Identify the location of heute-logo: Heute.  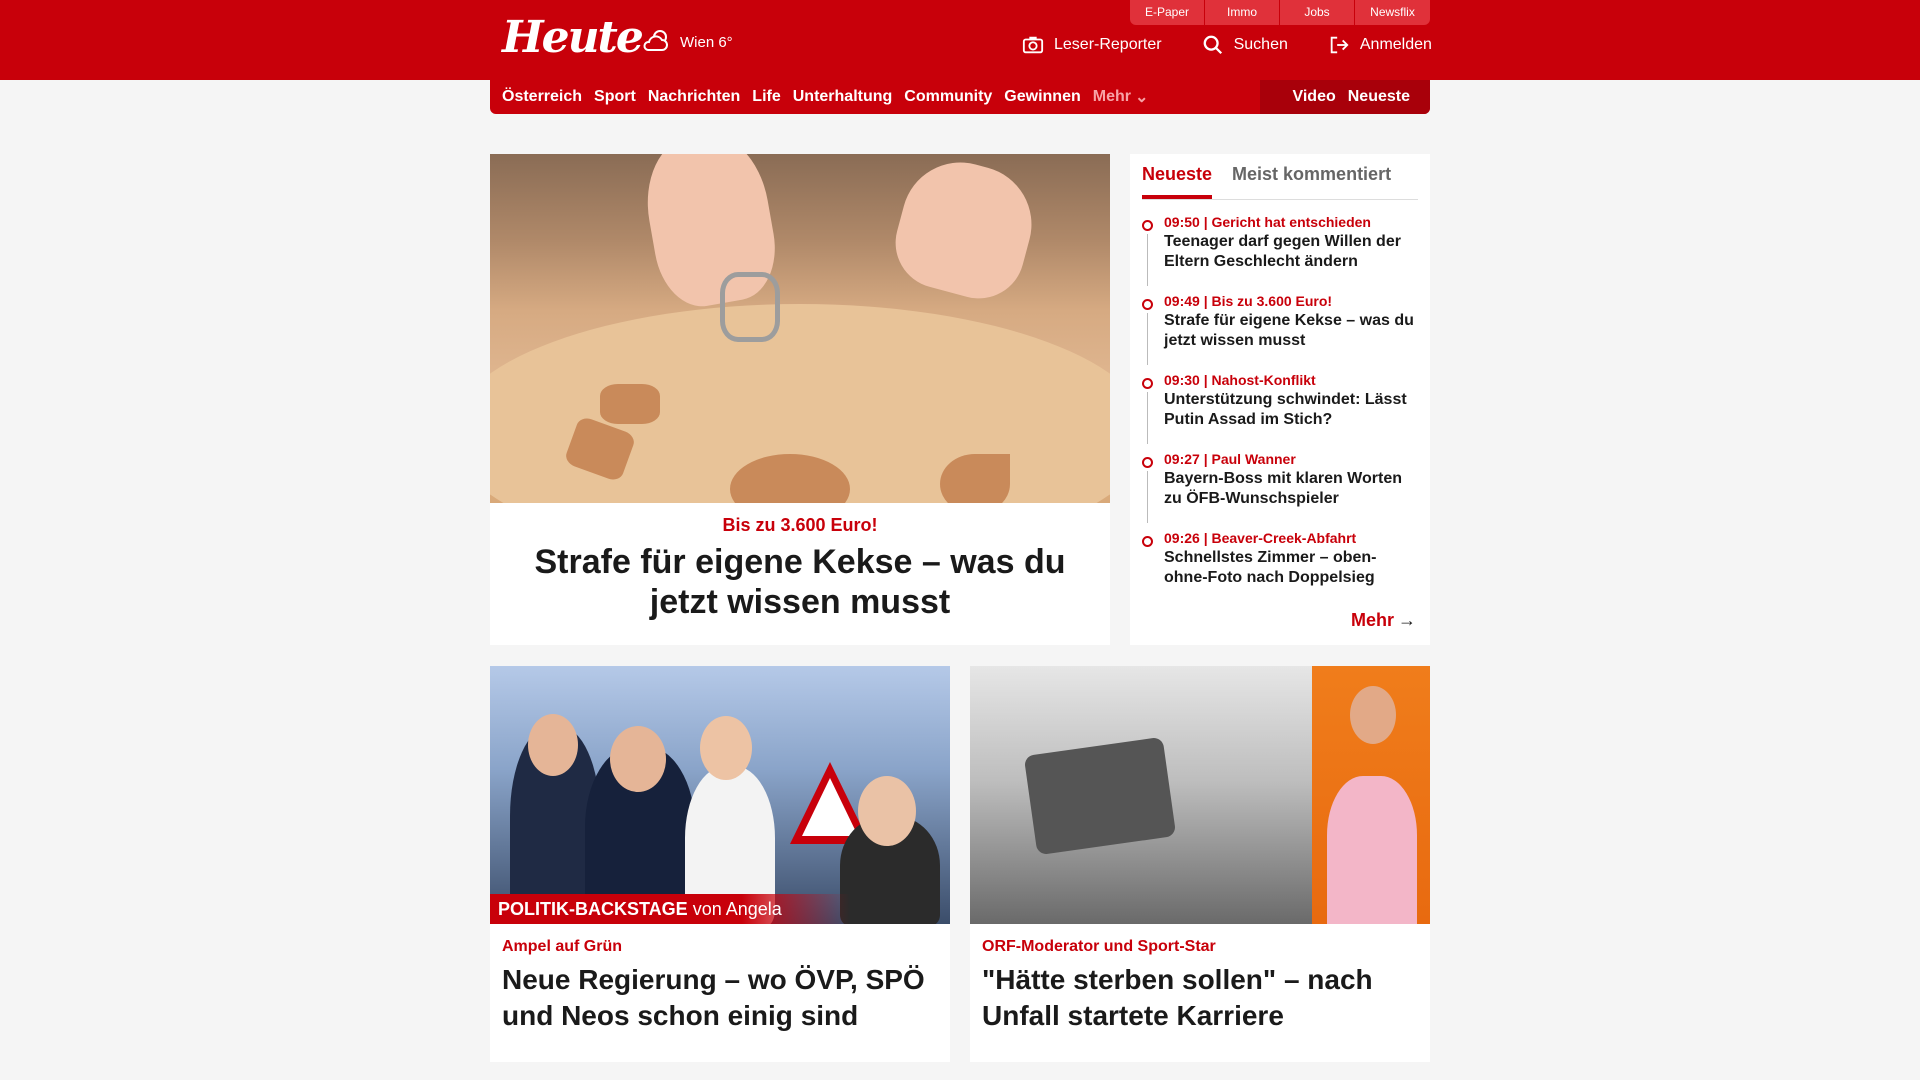
(573, 37).